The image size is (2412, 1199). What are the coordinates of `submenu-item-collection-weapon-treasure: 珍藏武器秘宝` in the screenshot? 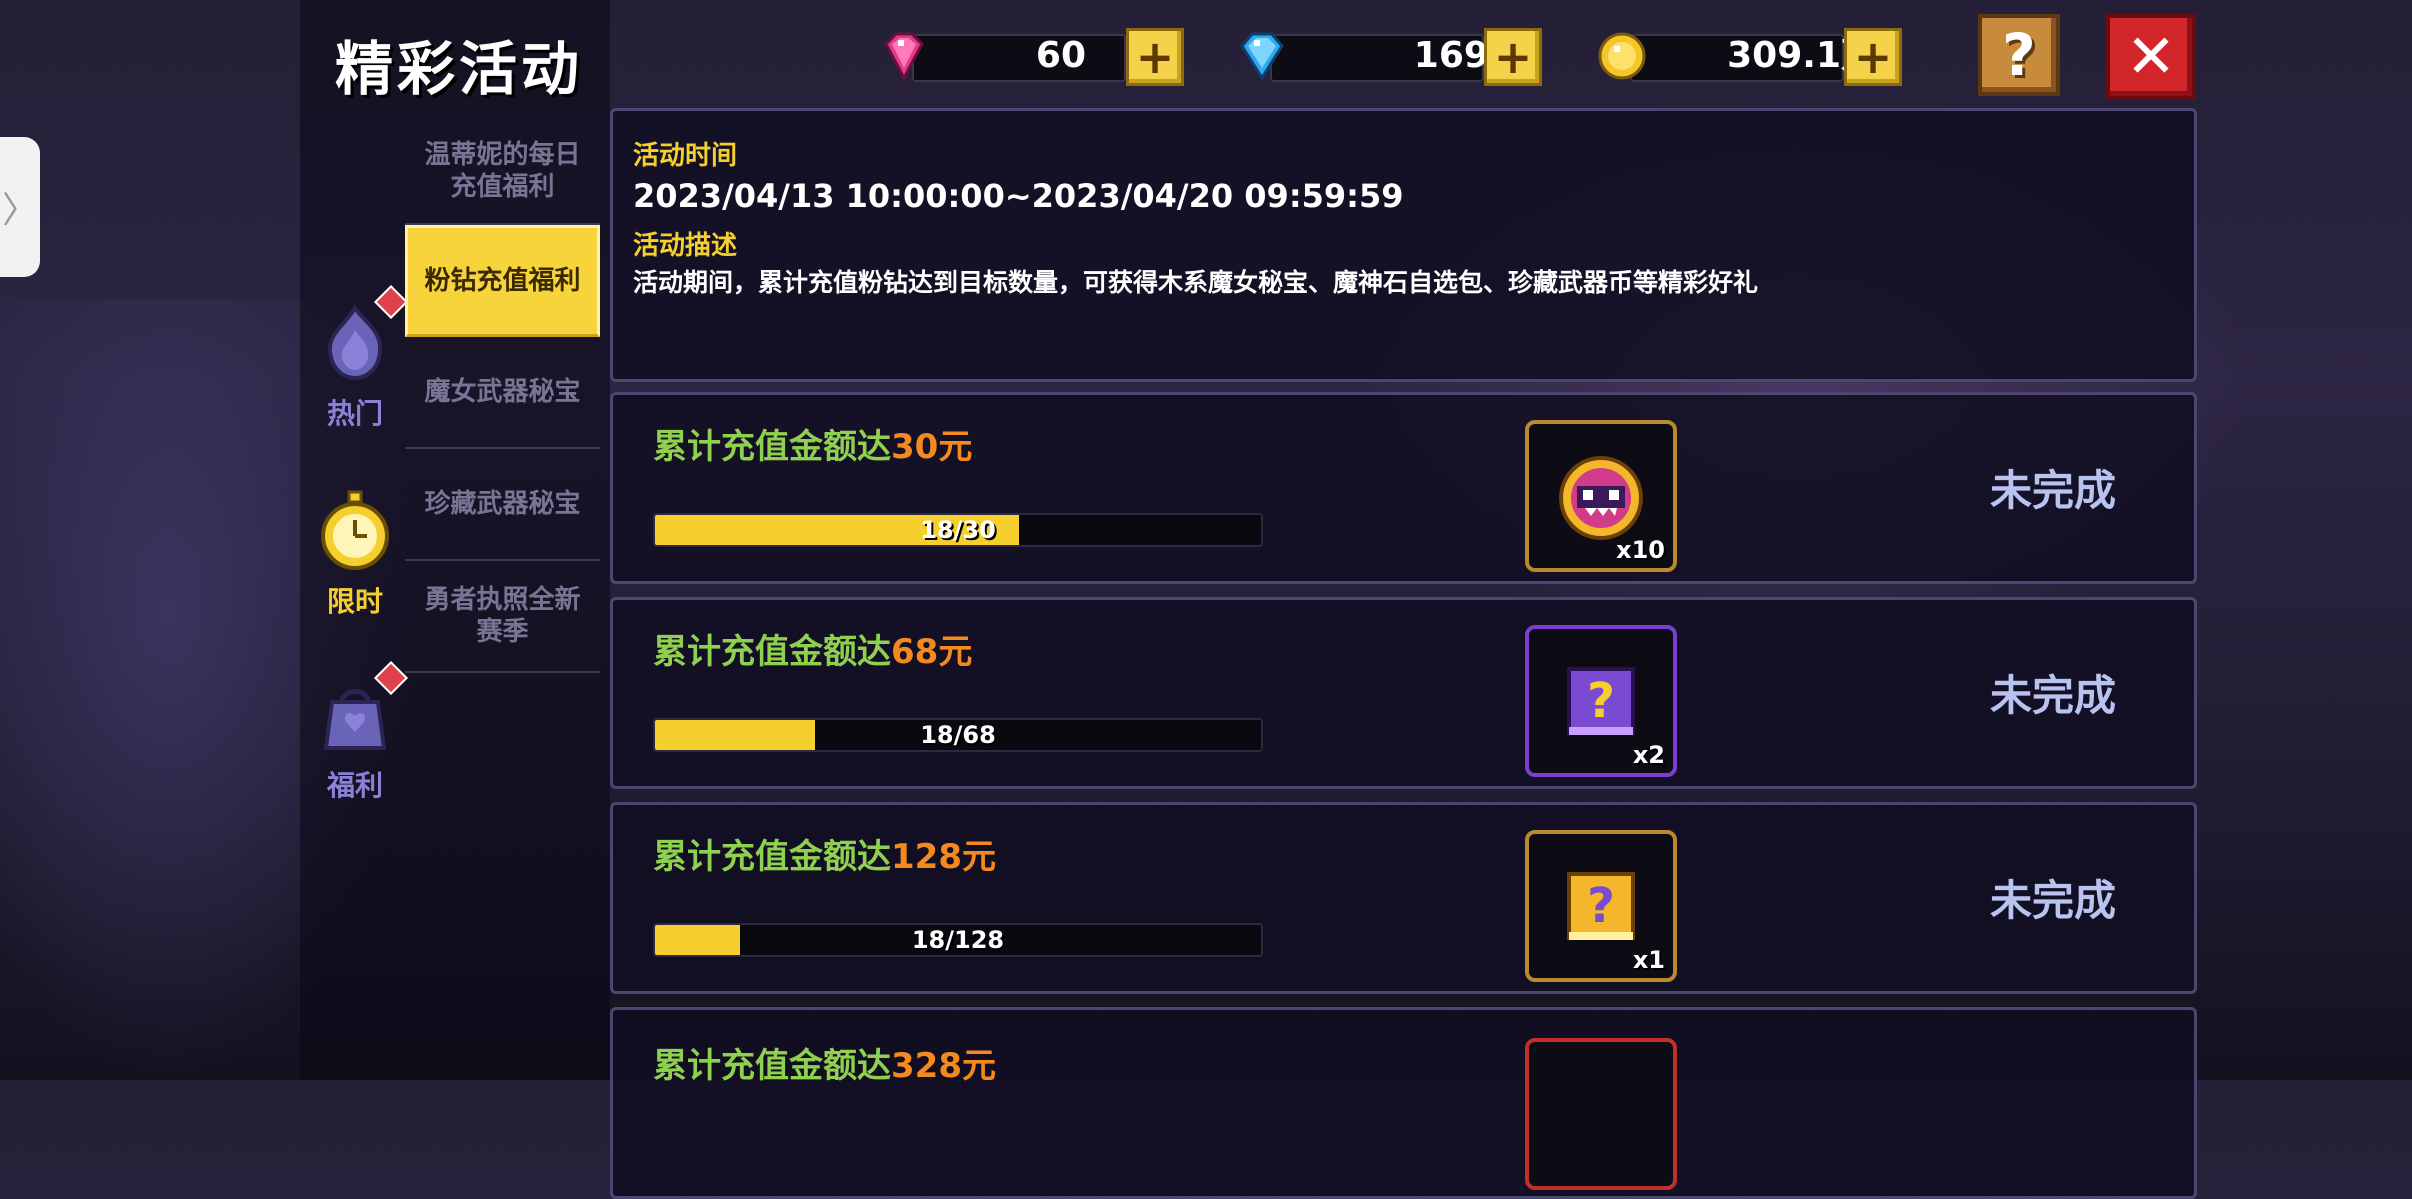 It's located at (502, 505).